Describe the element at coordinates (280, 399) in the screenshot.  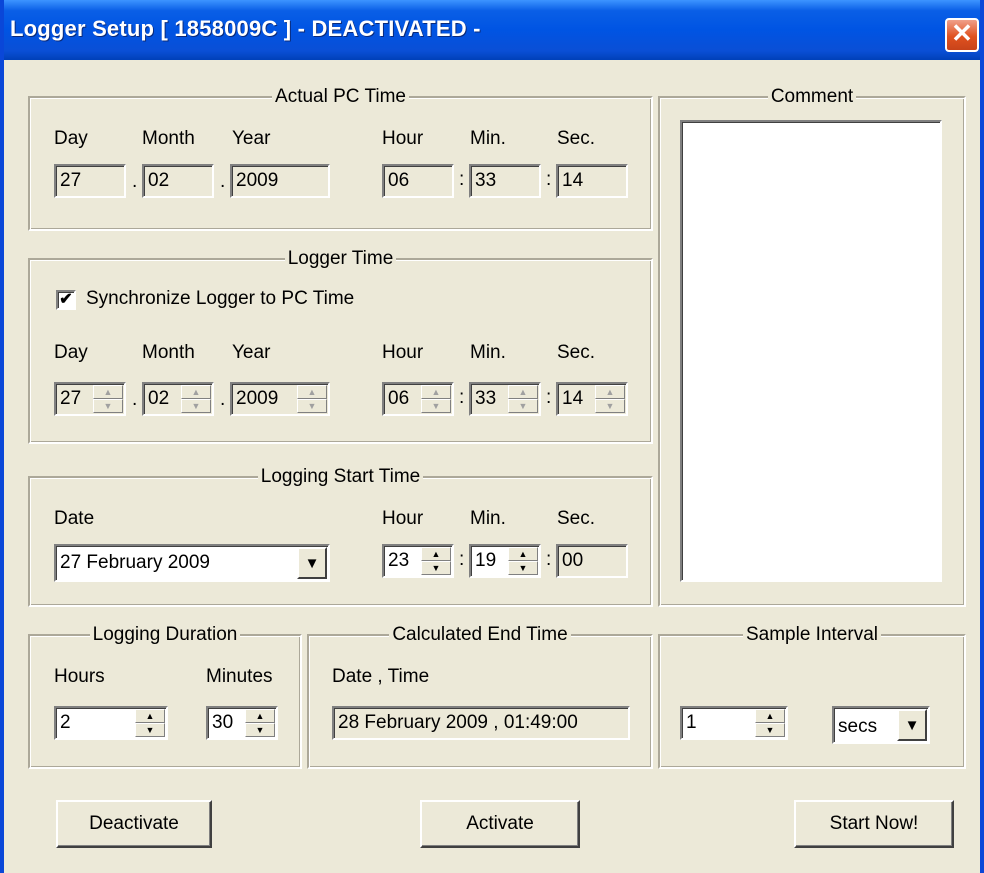
I see `logger-year-spinbox: 2009 ▲ ▼` at that location.